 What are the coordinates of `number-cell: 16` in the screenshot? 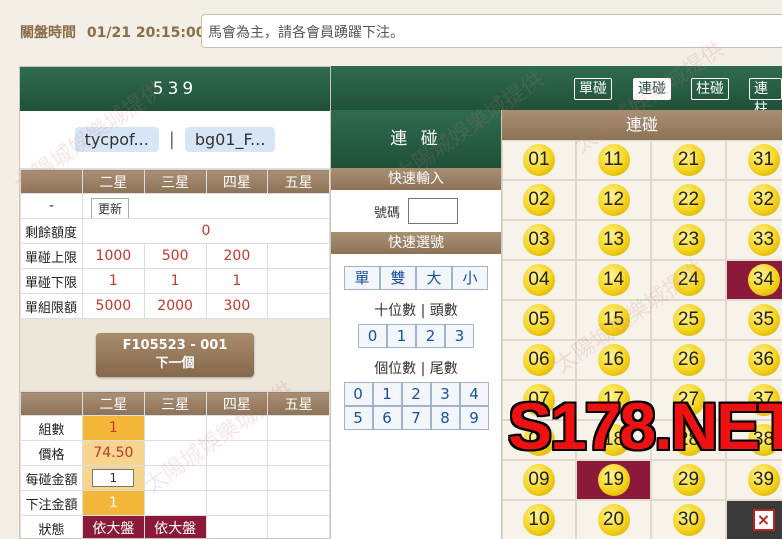 It's located at (613, 360).